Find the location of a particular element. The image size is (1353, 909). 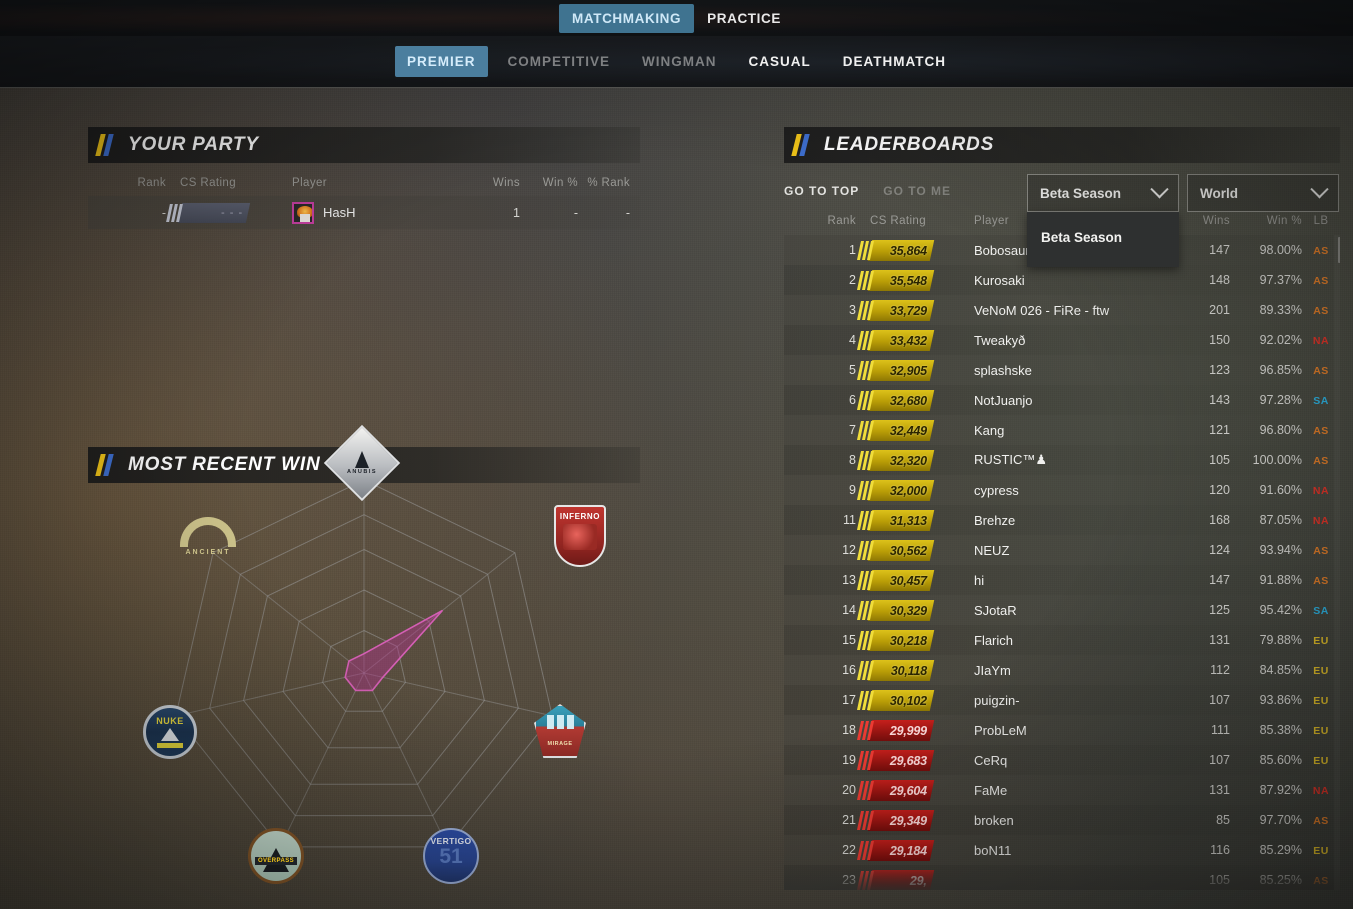

lb-rating-value: 33,729 is located at coordinates (908, 310).